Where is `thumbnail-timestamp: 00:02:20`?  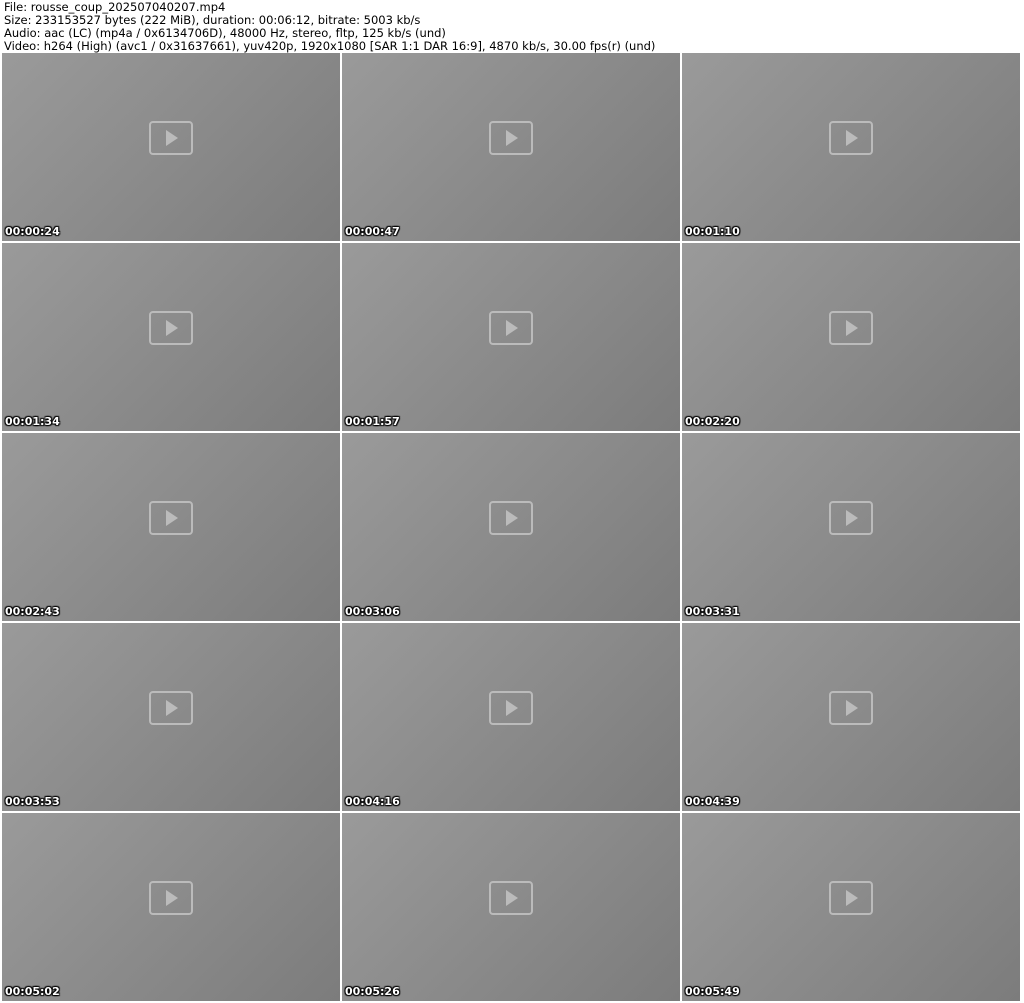
thumbnail-timestamp: 00:02:20 is located at coordinates (712, 421).